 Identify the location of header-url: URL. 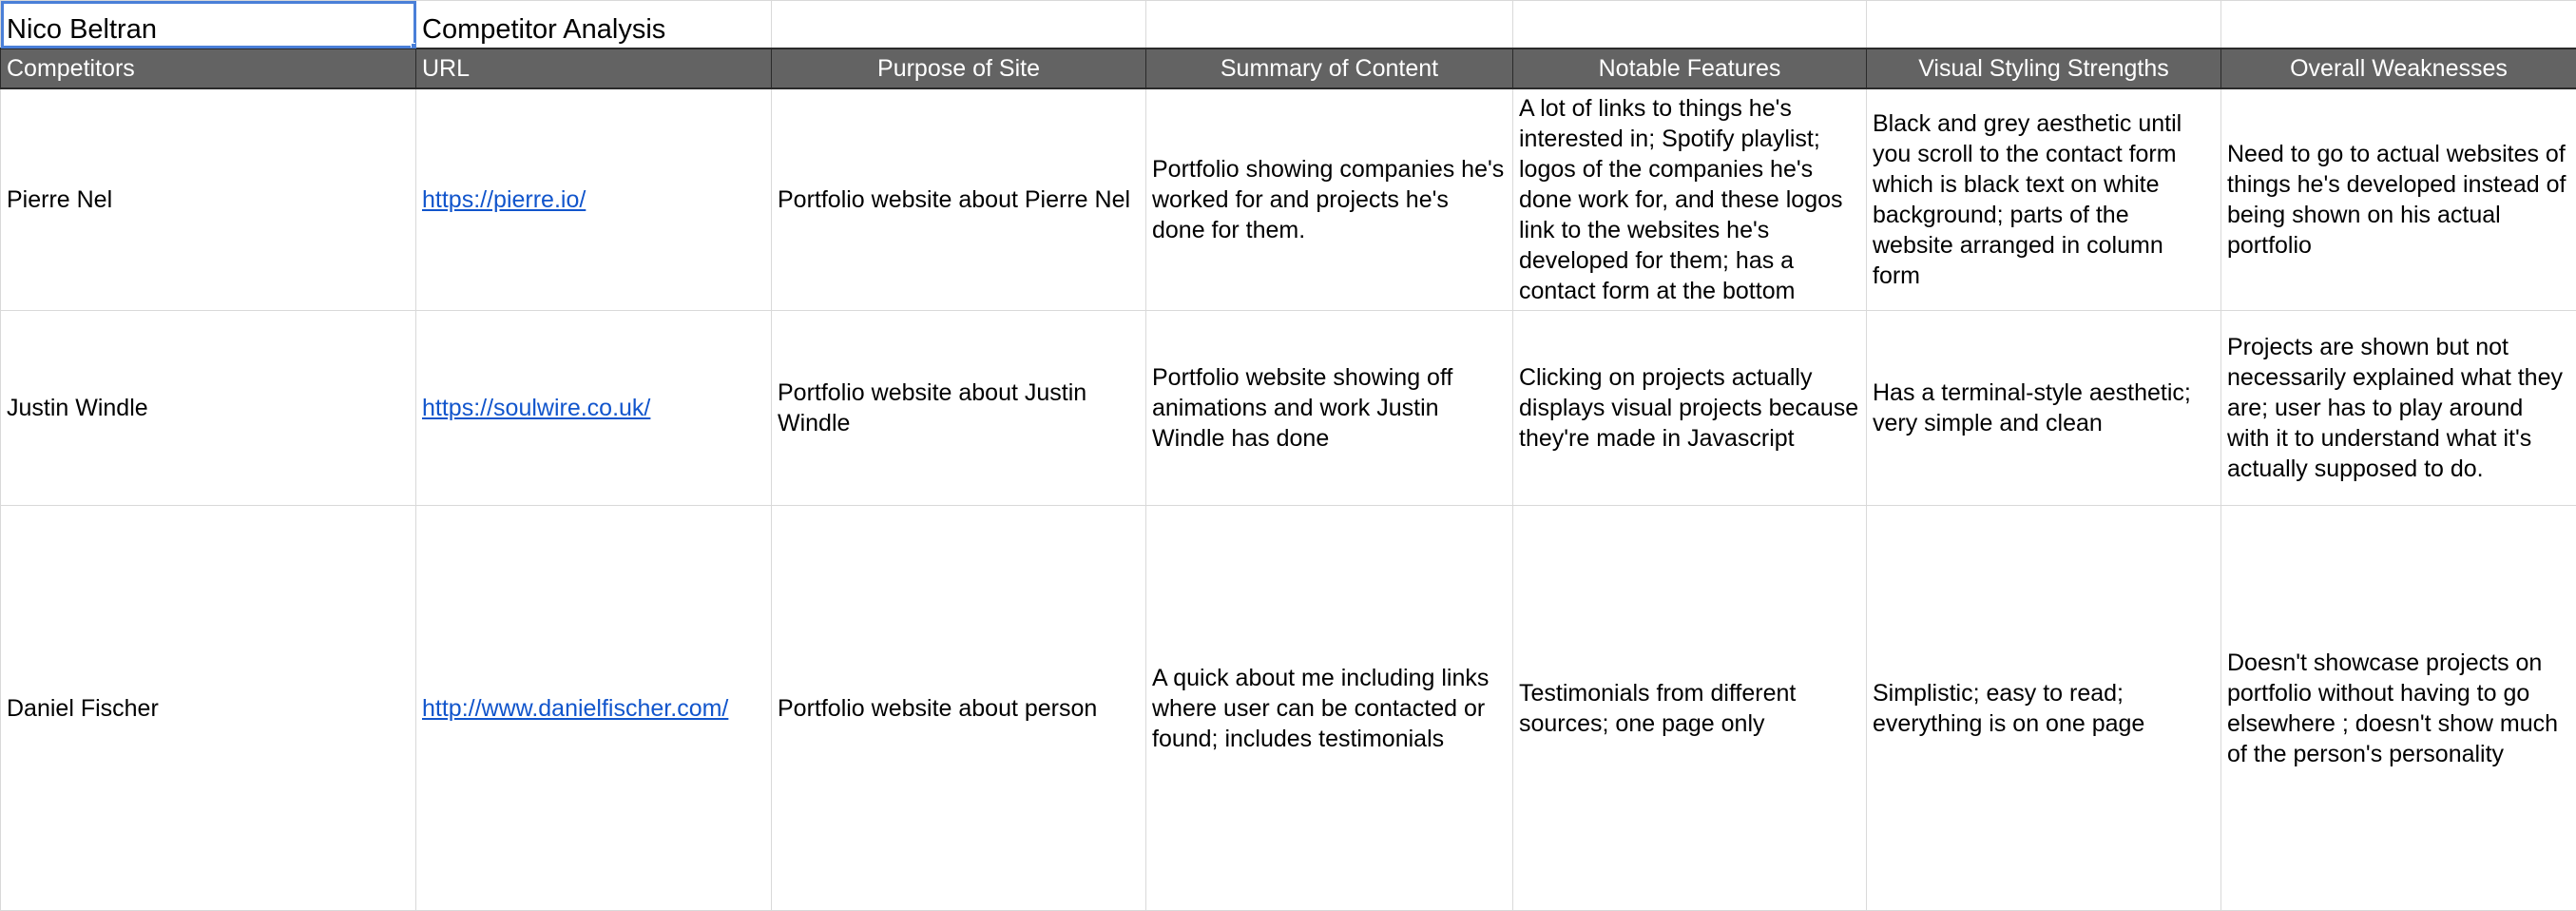
(594, 68).